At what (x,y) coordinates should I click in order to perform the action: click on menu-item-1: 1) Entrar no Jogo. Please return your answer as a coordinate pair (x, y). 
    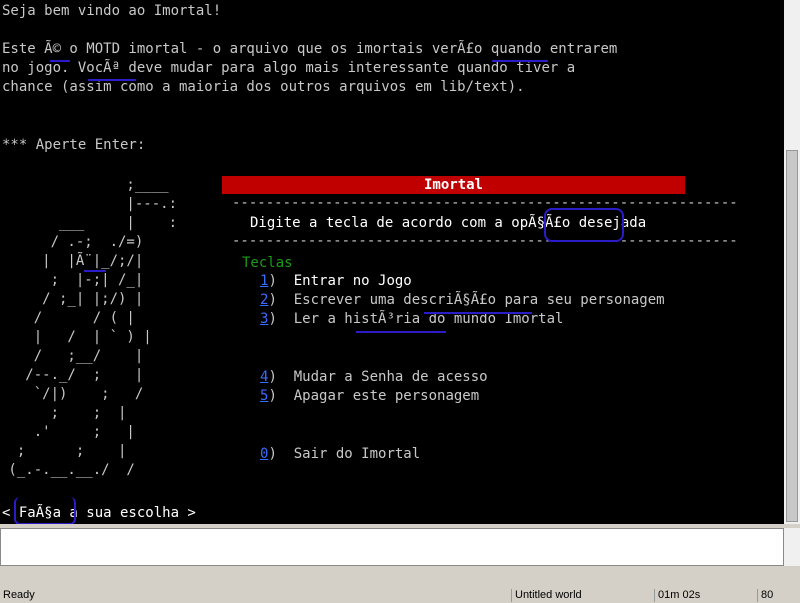
    Looking at the image, I should click on (336, 281).